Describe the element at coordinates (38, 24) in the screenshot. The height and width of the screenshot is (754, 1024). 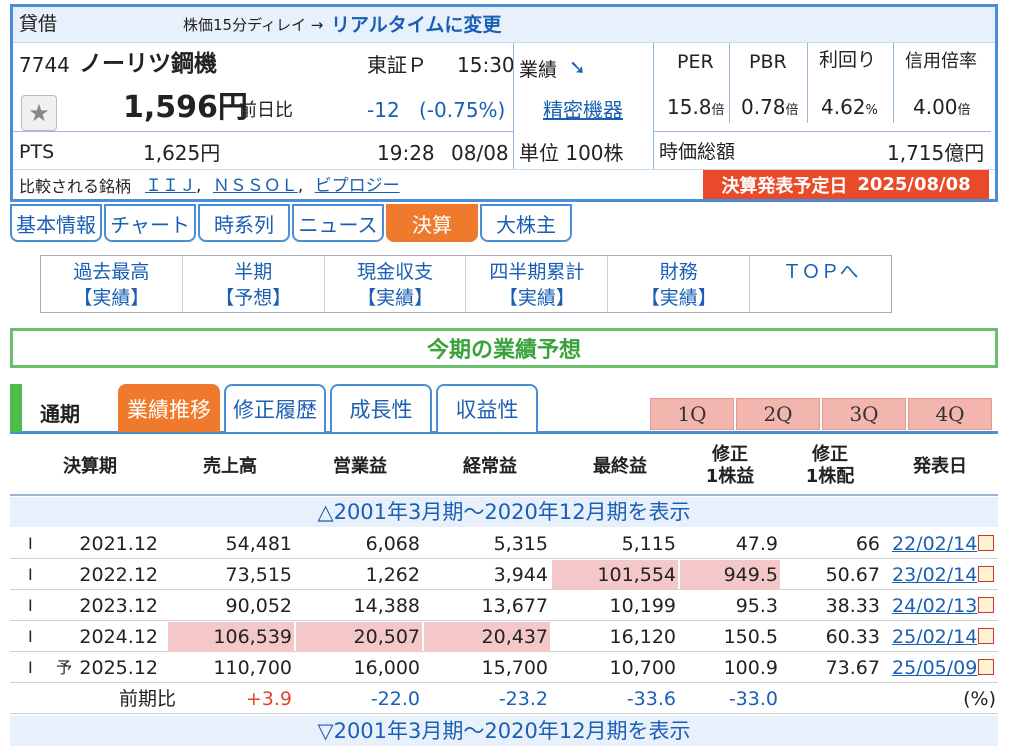
I see `margin-type-label: 貸借` at that location.